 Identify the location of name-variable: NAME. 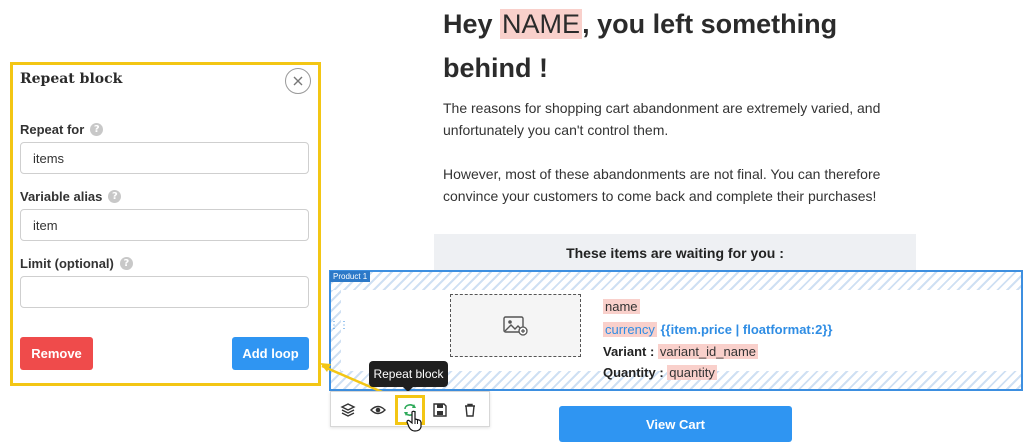
(541, 24).